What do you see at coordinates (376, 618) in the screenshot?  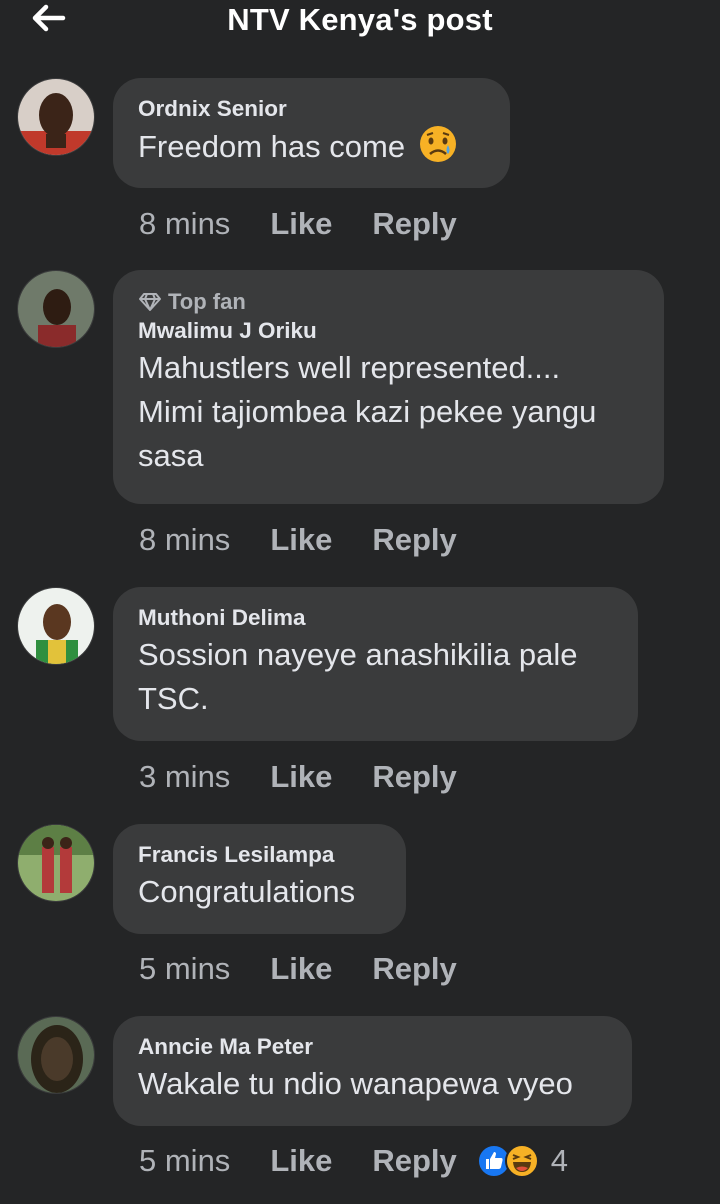 I see `commenter-name: Muthoni Delima` at bounding box center [376, 618].